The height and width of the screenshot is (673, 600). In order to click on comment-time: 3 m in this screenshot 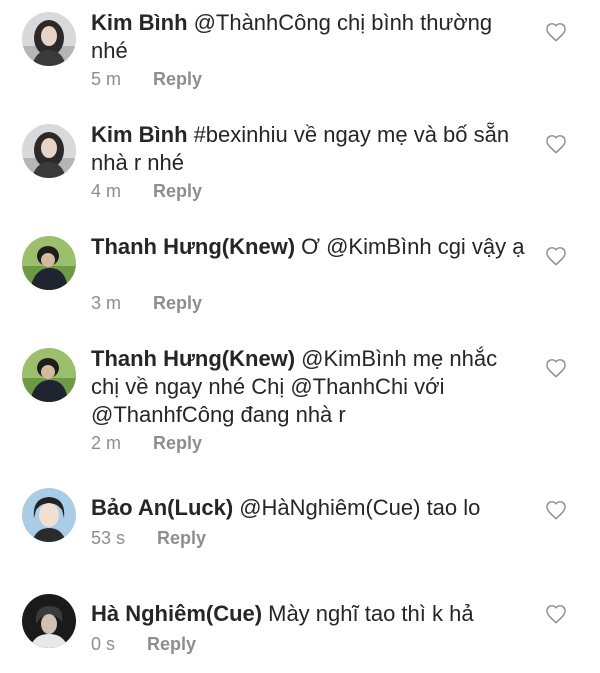, I will do `click(106, 303)`.